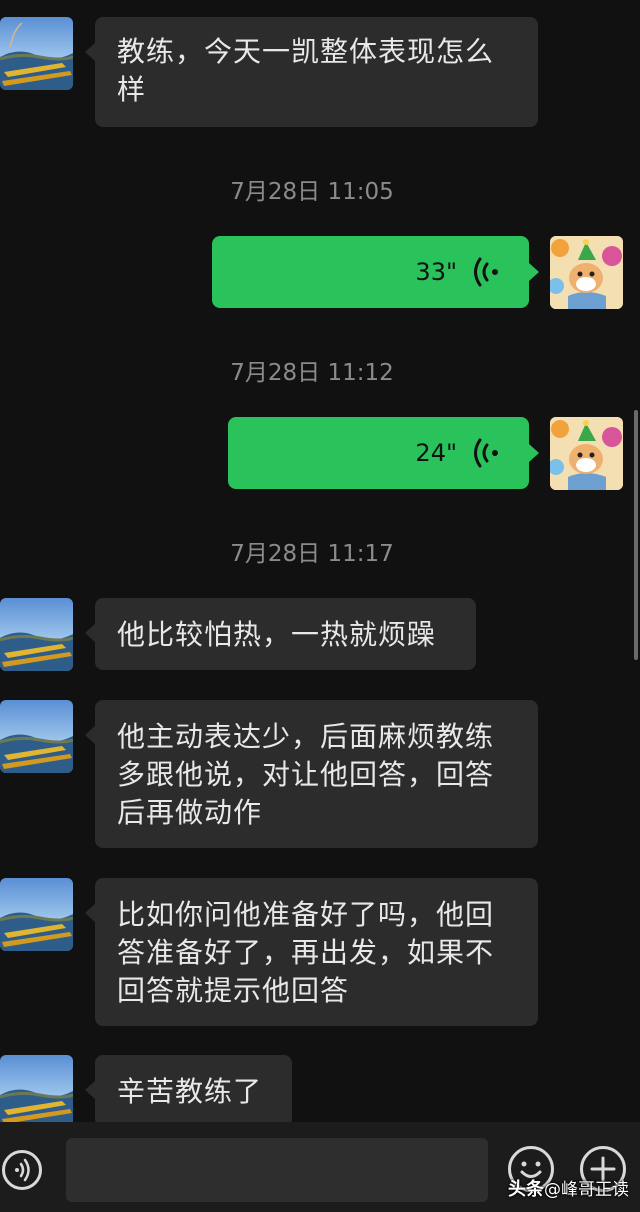  What do you see at coordinates (277, 634) in the screenshot?
I see `message-text: 他比较怕热，一热就烦躁` at bounding box center [277, 634].